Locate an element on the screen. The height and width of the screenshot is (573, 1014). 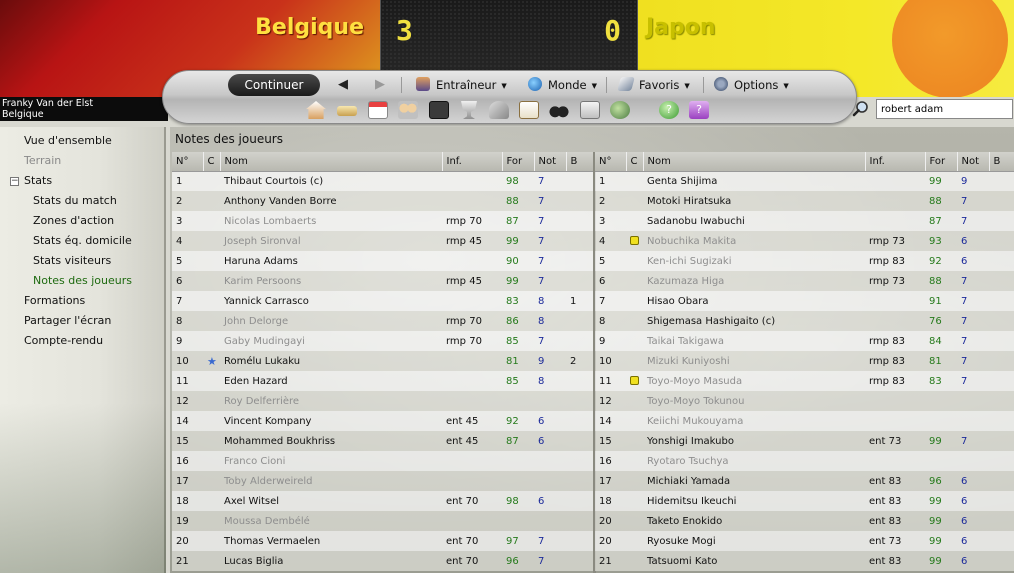
player-row: 12 Roy Delferrière is located at coordinates (383, 401).